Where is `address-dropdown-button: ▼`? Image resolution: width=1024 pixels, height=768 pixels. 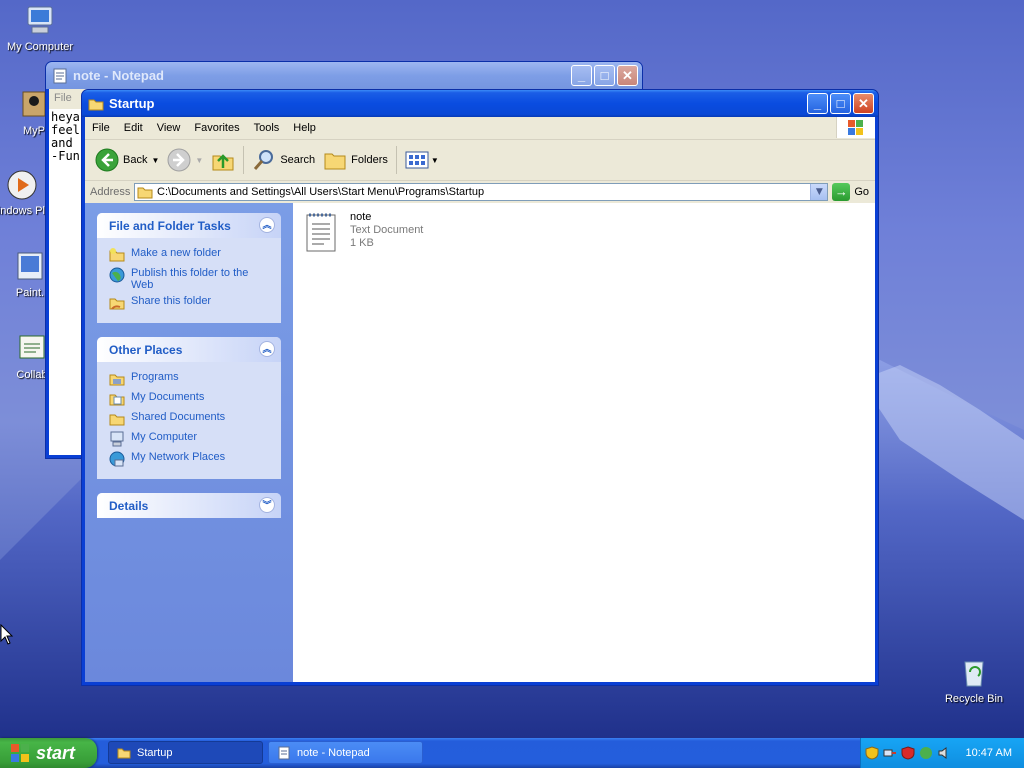
address-dropdown-button: ▼ is located at coordinates (819, 192).